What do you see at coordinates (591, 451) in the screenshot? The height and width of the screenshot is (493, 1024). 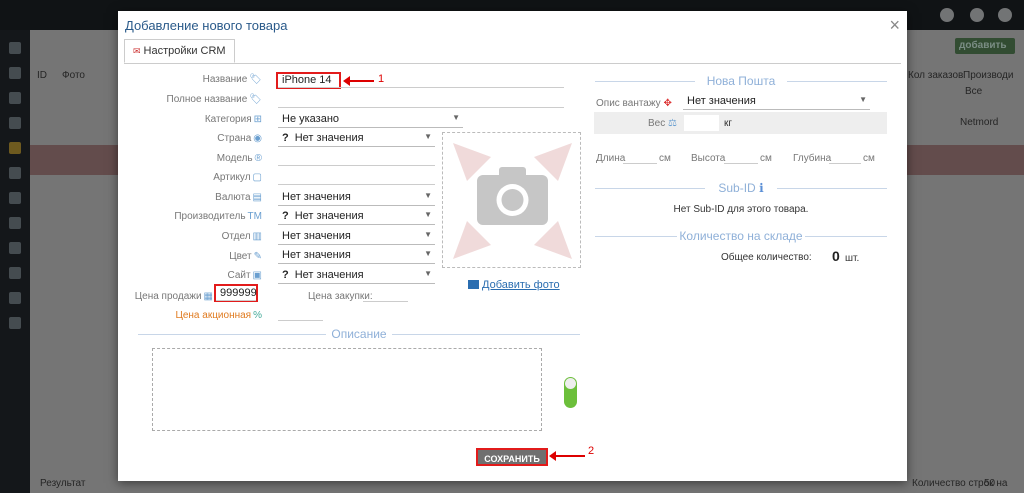 I see `annotation-2: 2` at bounding box center [591, 451].